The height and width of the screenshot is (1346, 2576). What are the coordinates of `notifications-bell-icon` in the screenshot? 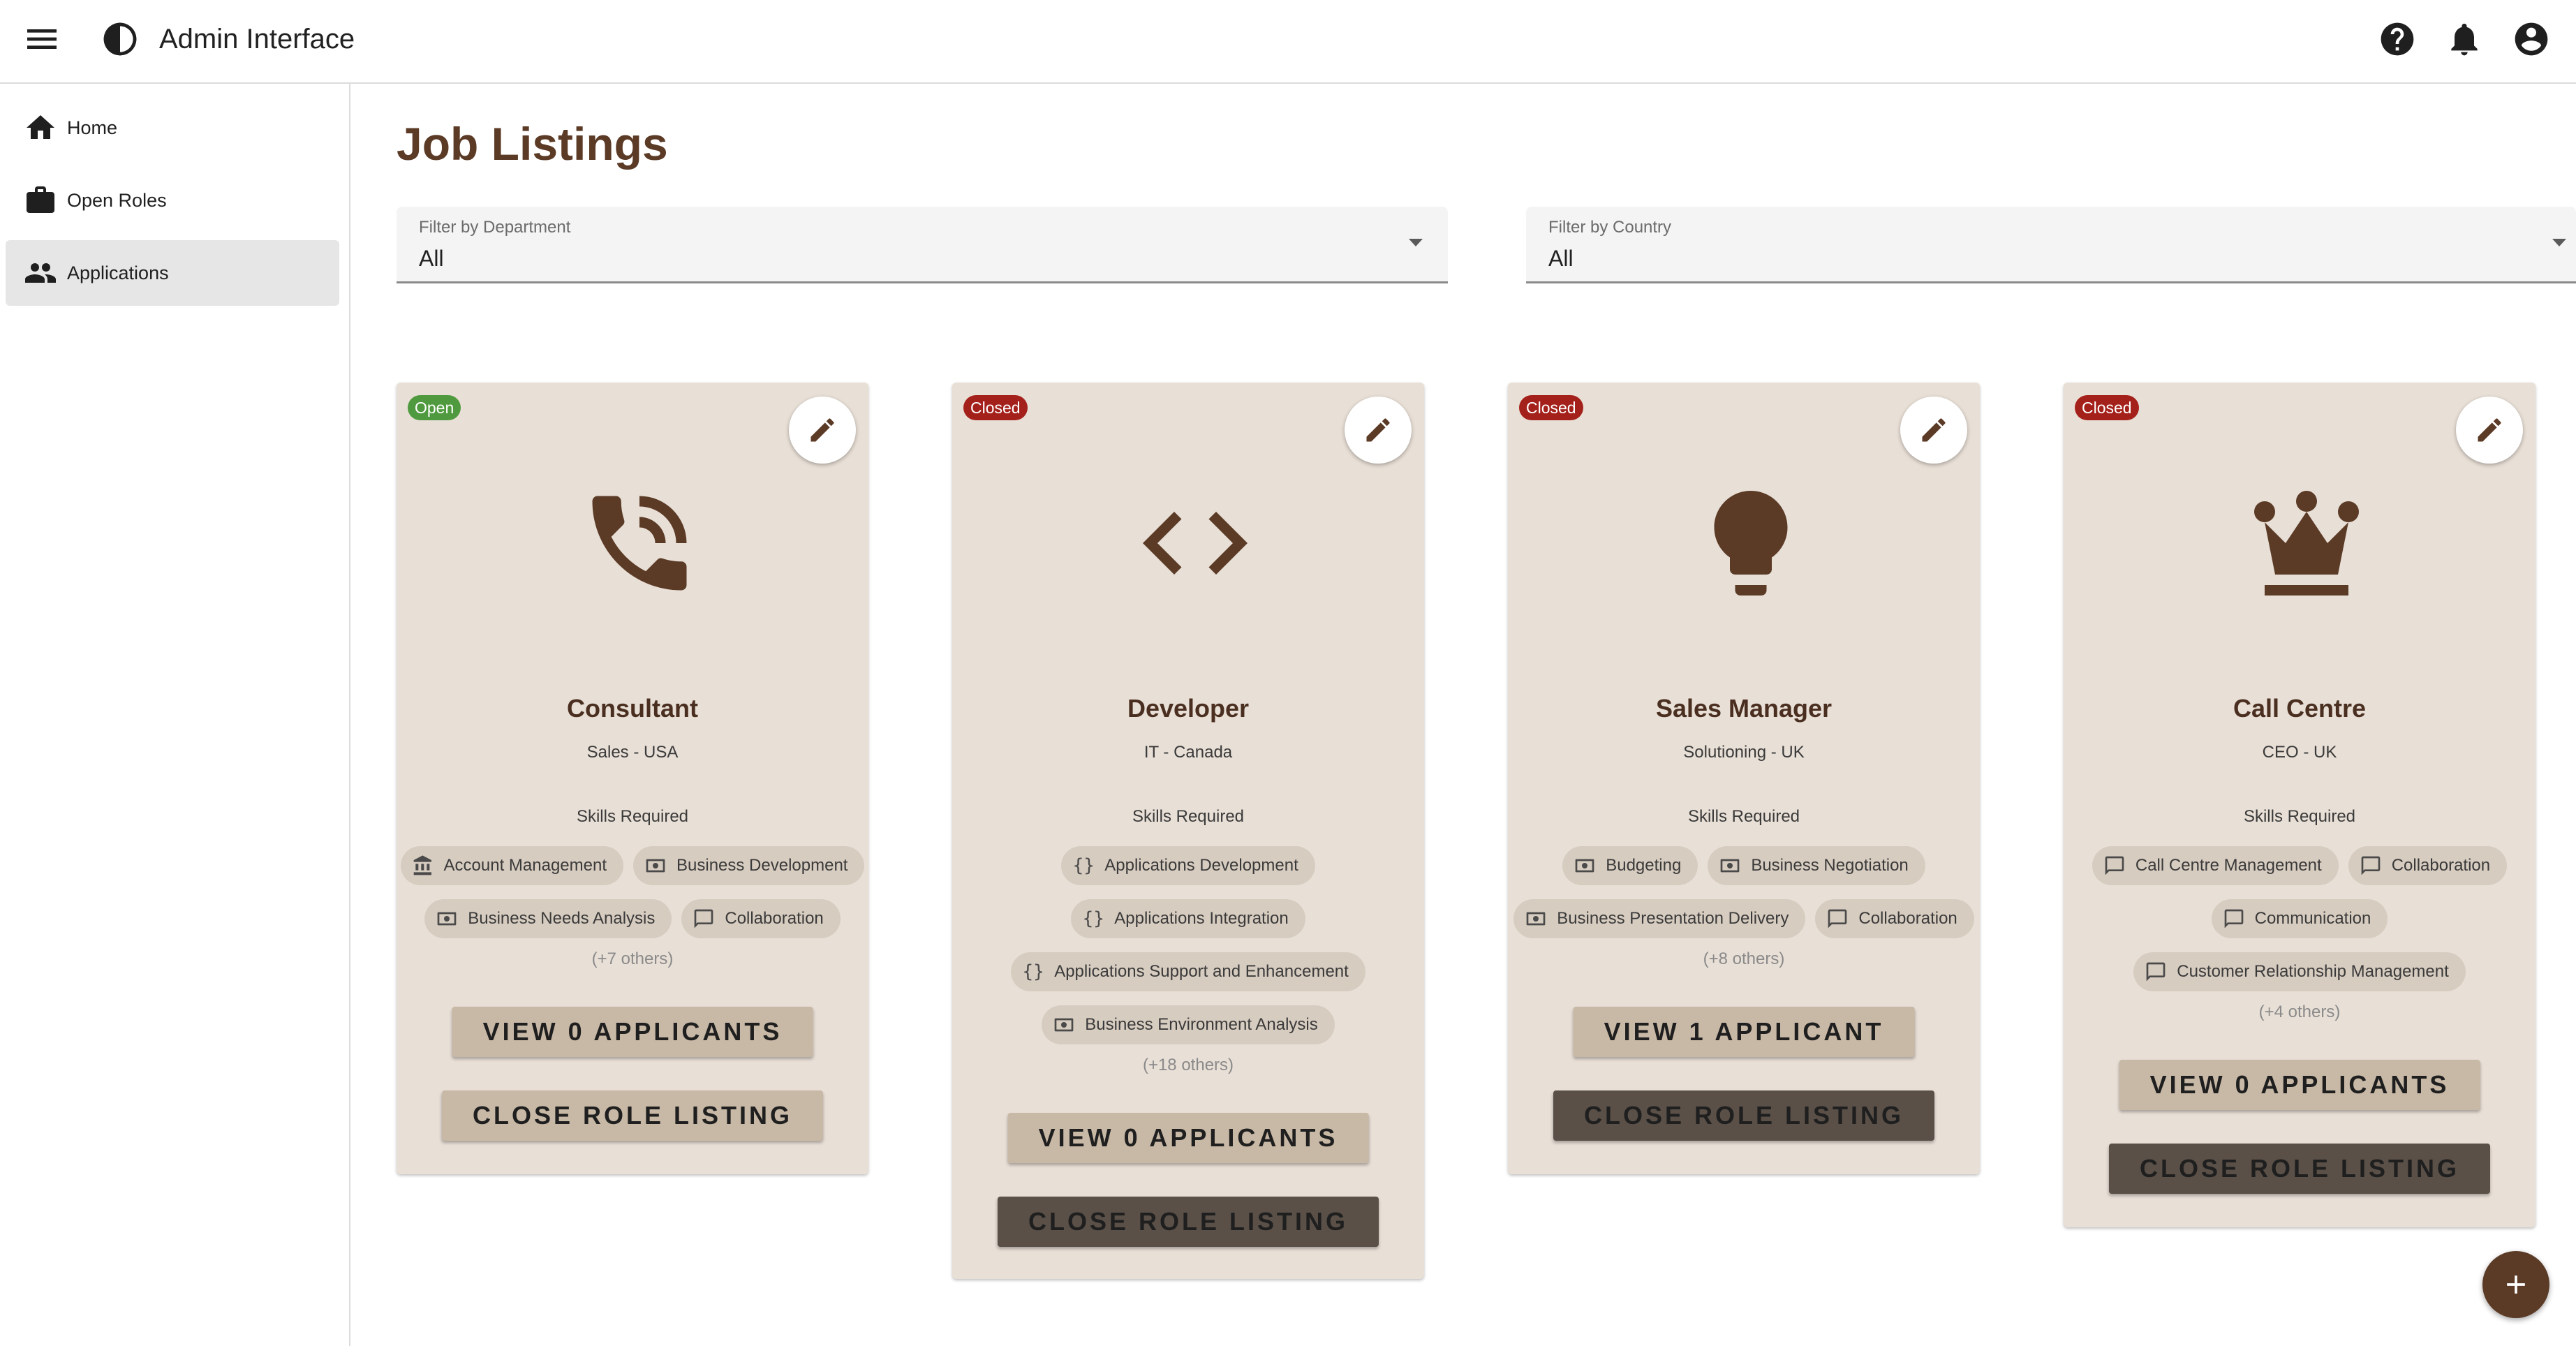 It's located at (2464, 39).